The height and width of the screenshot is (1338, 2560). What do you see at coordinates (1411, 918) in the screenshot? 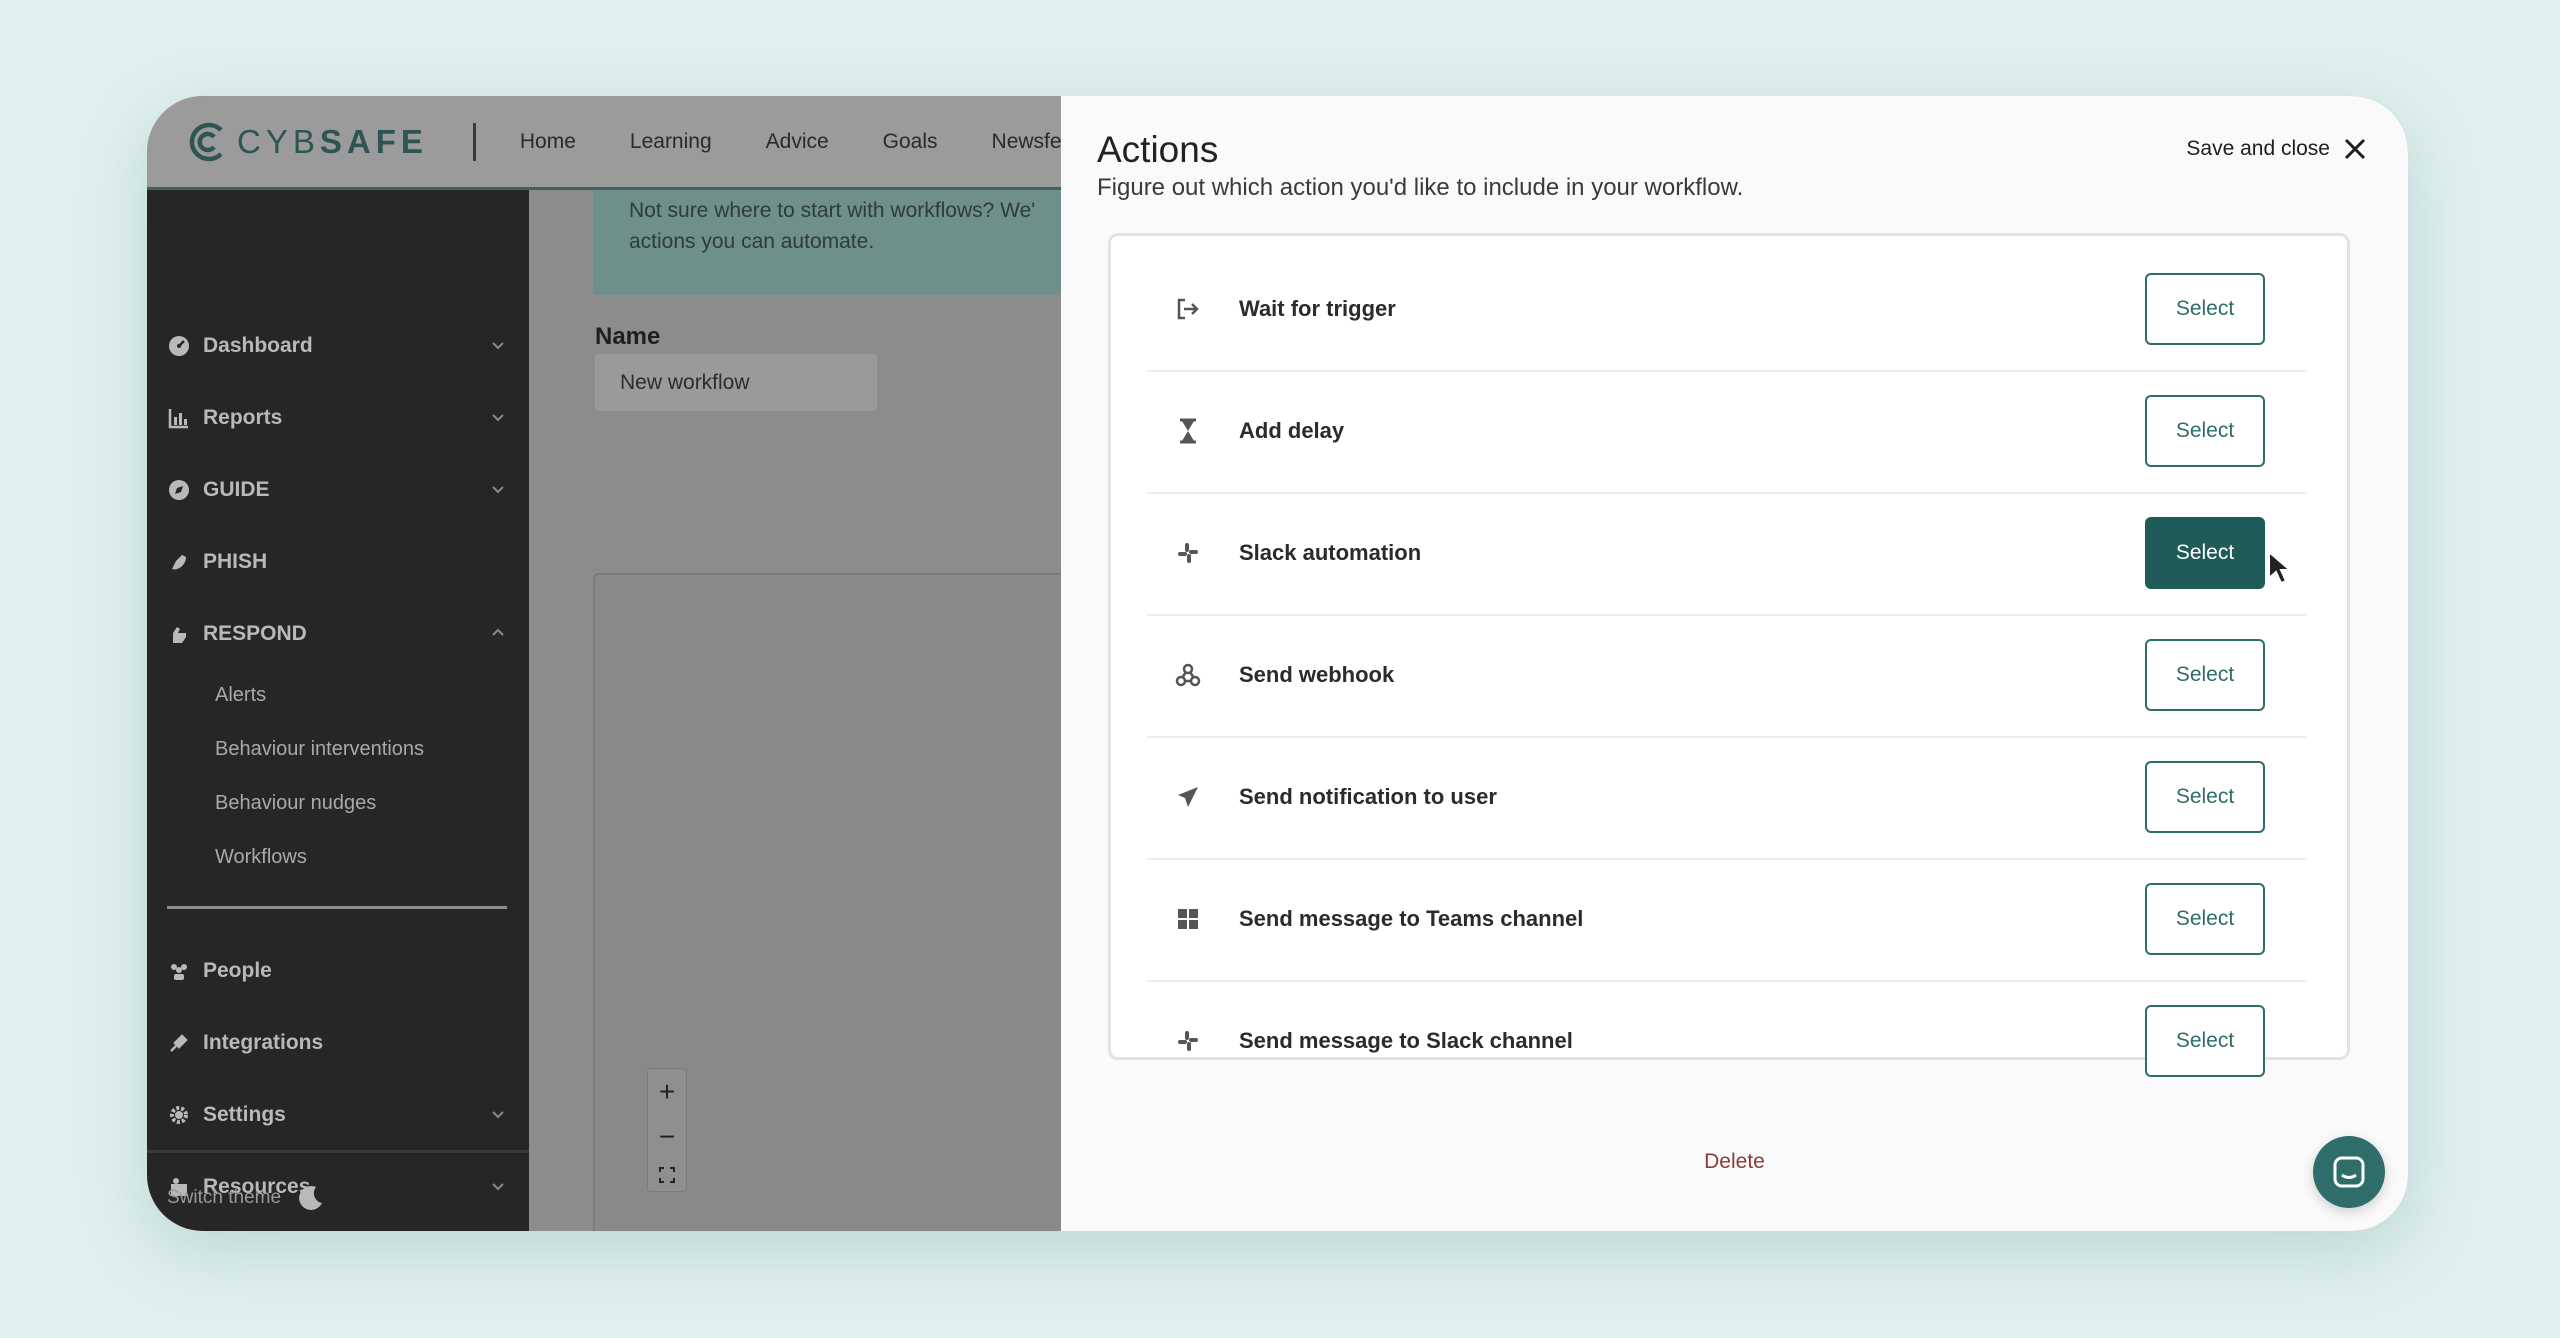
I see `action-label: Send message to Teams channel` at bounding box center [1411, 918].